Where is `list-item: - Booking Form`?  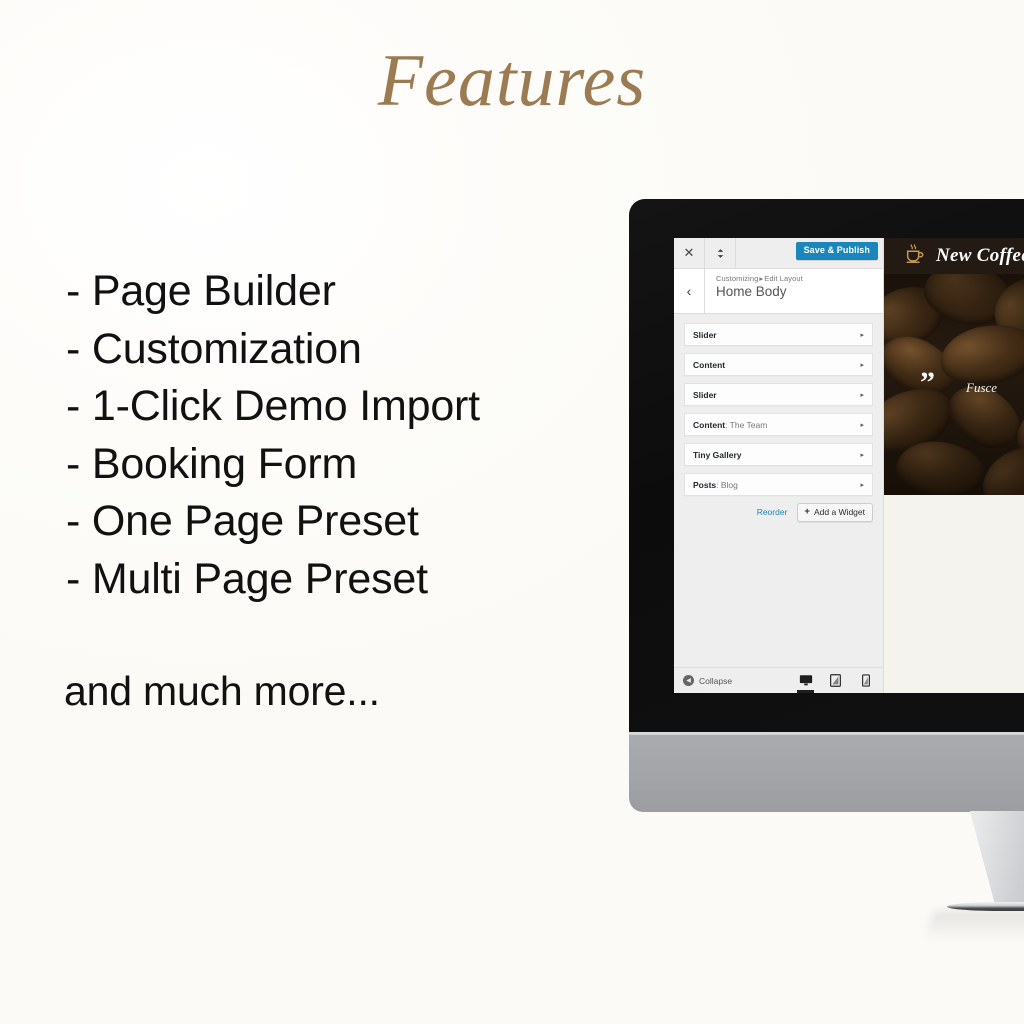
list-item: - Booking Form is located at coordinates (212, 463).